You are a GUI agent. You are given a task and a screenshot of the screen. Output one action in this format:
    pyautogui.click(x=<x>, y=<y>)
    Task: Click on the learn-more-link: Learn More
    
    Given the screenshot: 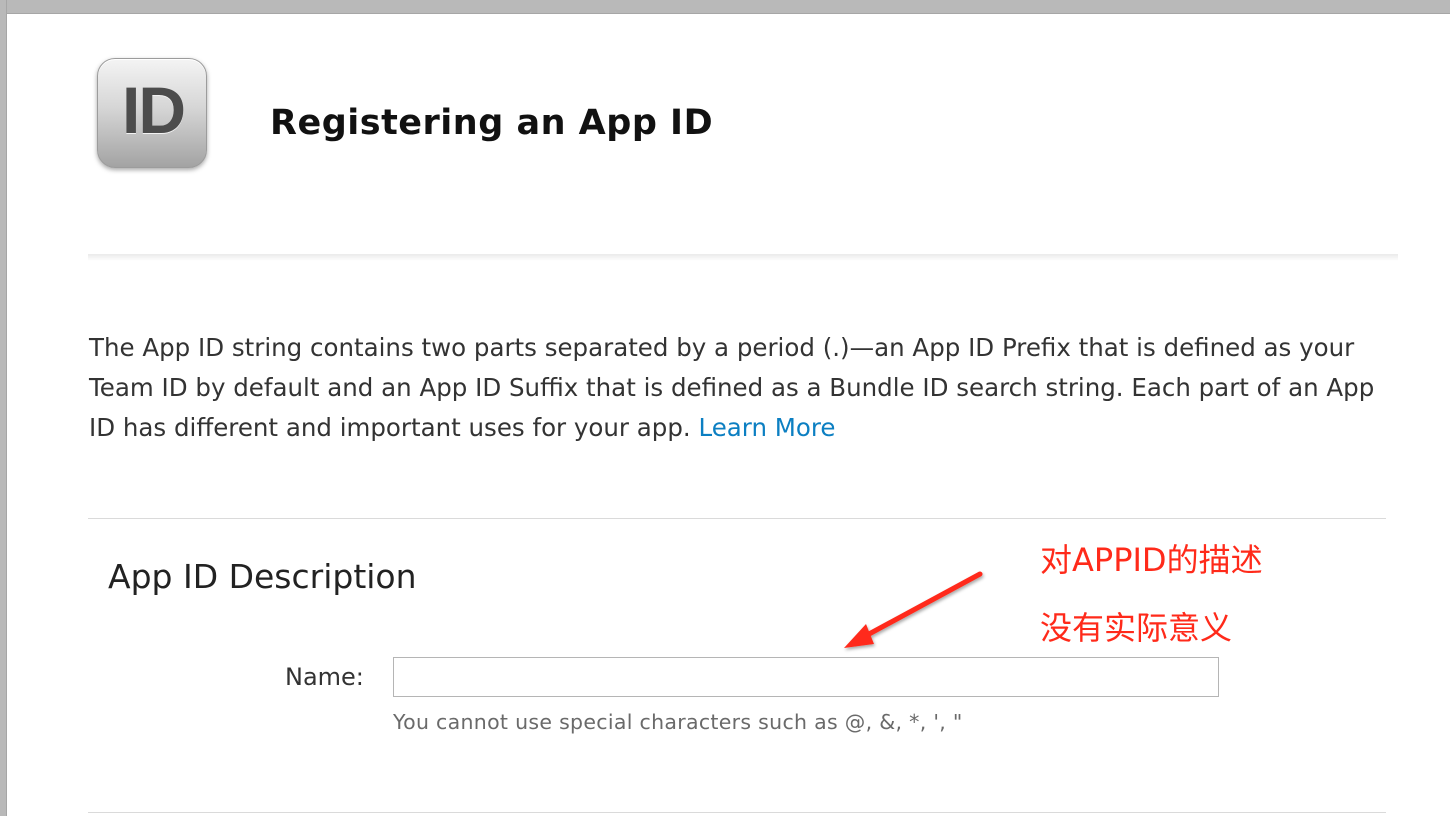 What is the action you would take?
    pyautogui.click(x=767, y=427)
    